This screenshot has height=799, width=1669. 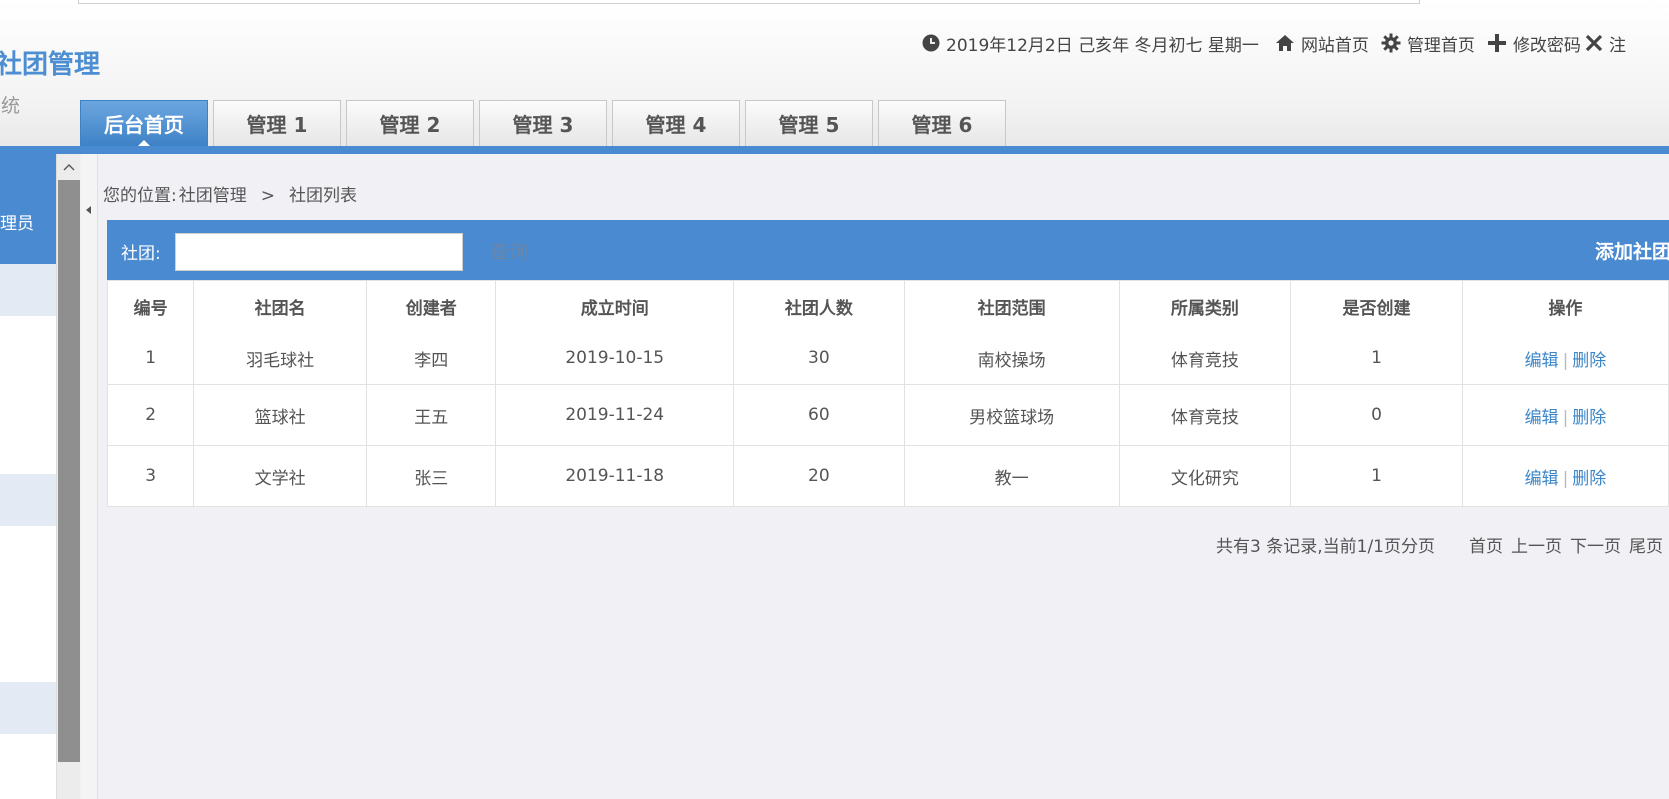 I want to click on col-header-category: 所属类别, so click(x=1205, y=306).